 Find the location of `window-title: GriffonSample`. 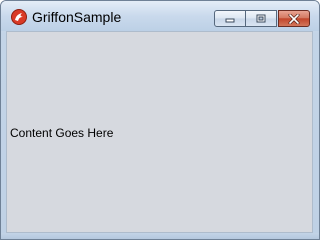

window-title: GriffonSample is located at coordinates (77, 17).